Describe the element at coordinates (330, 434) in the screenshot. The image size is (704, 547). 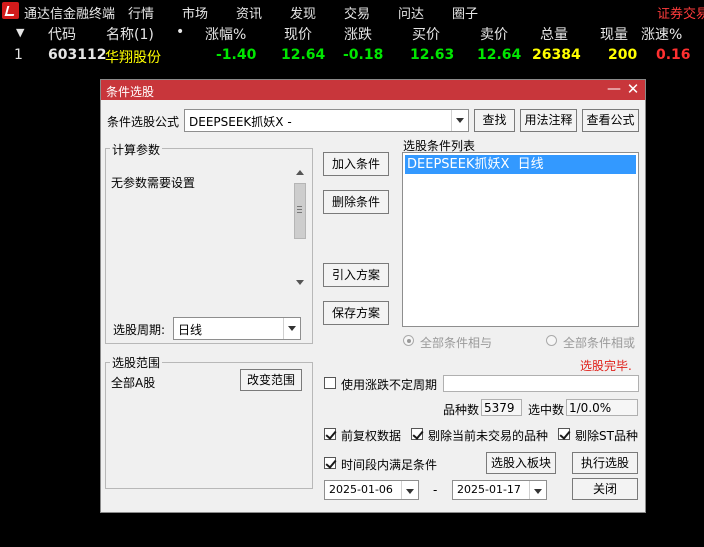
I see `forward-adjust-checkbox` at that location.